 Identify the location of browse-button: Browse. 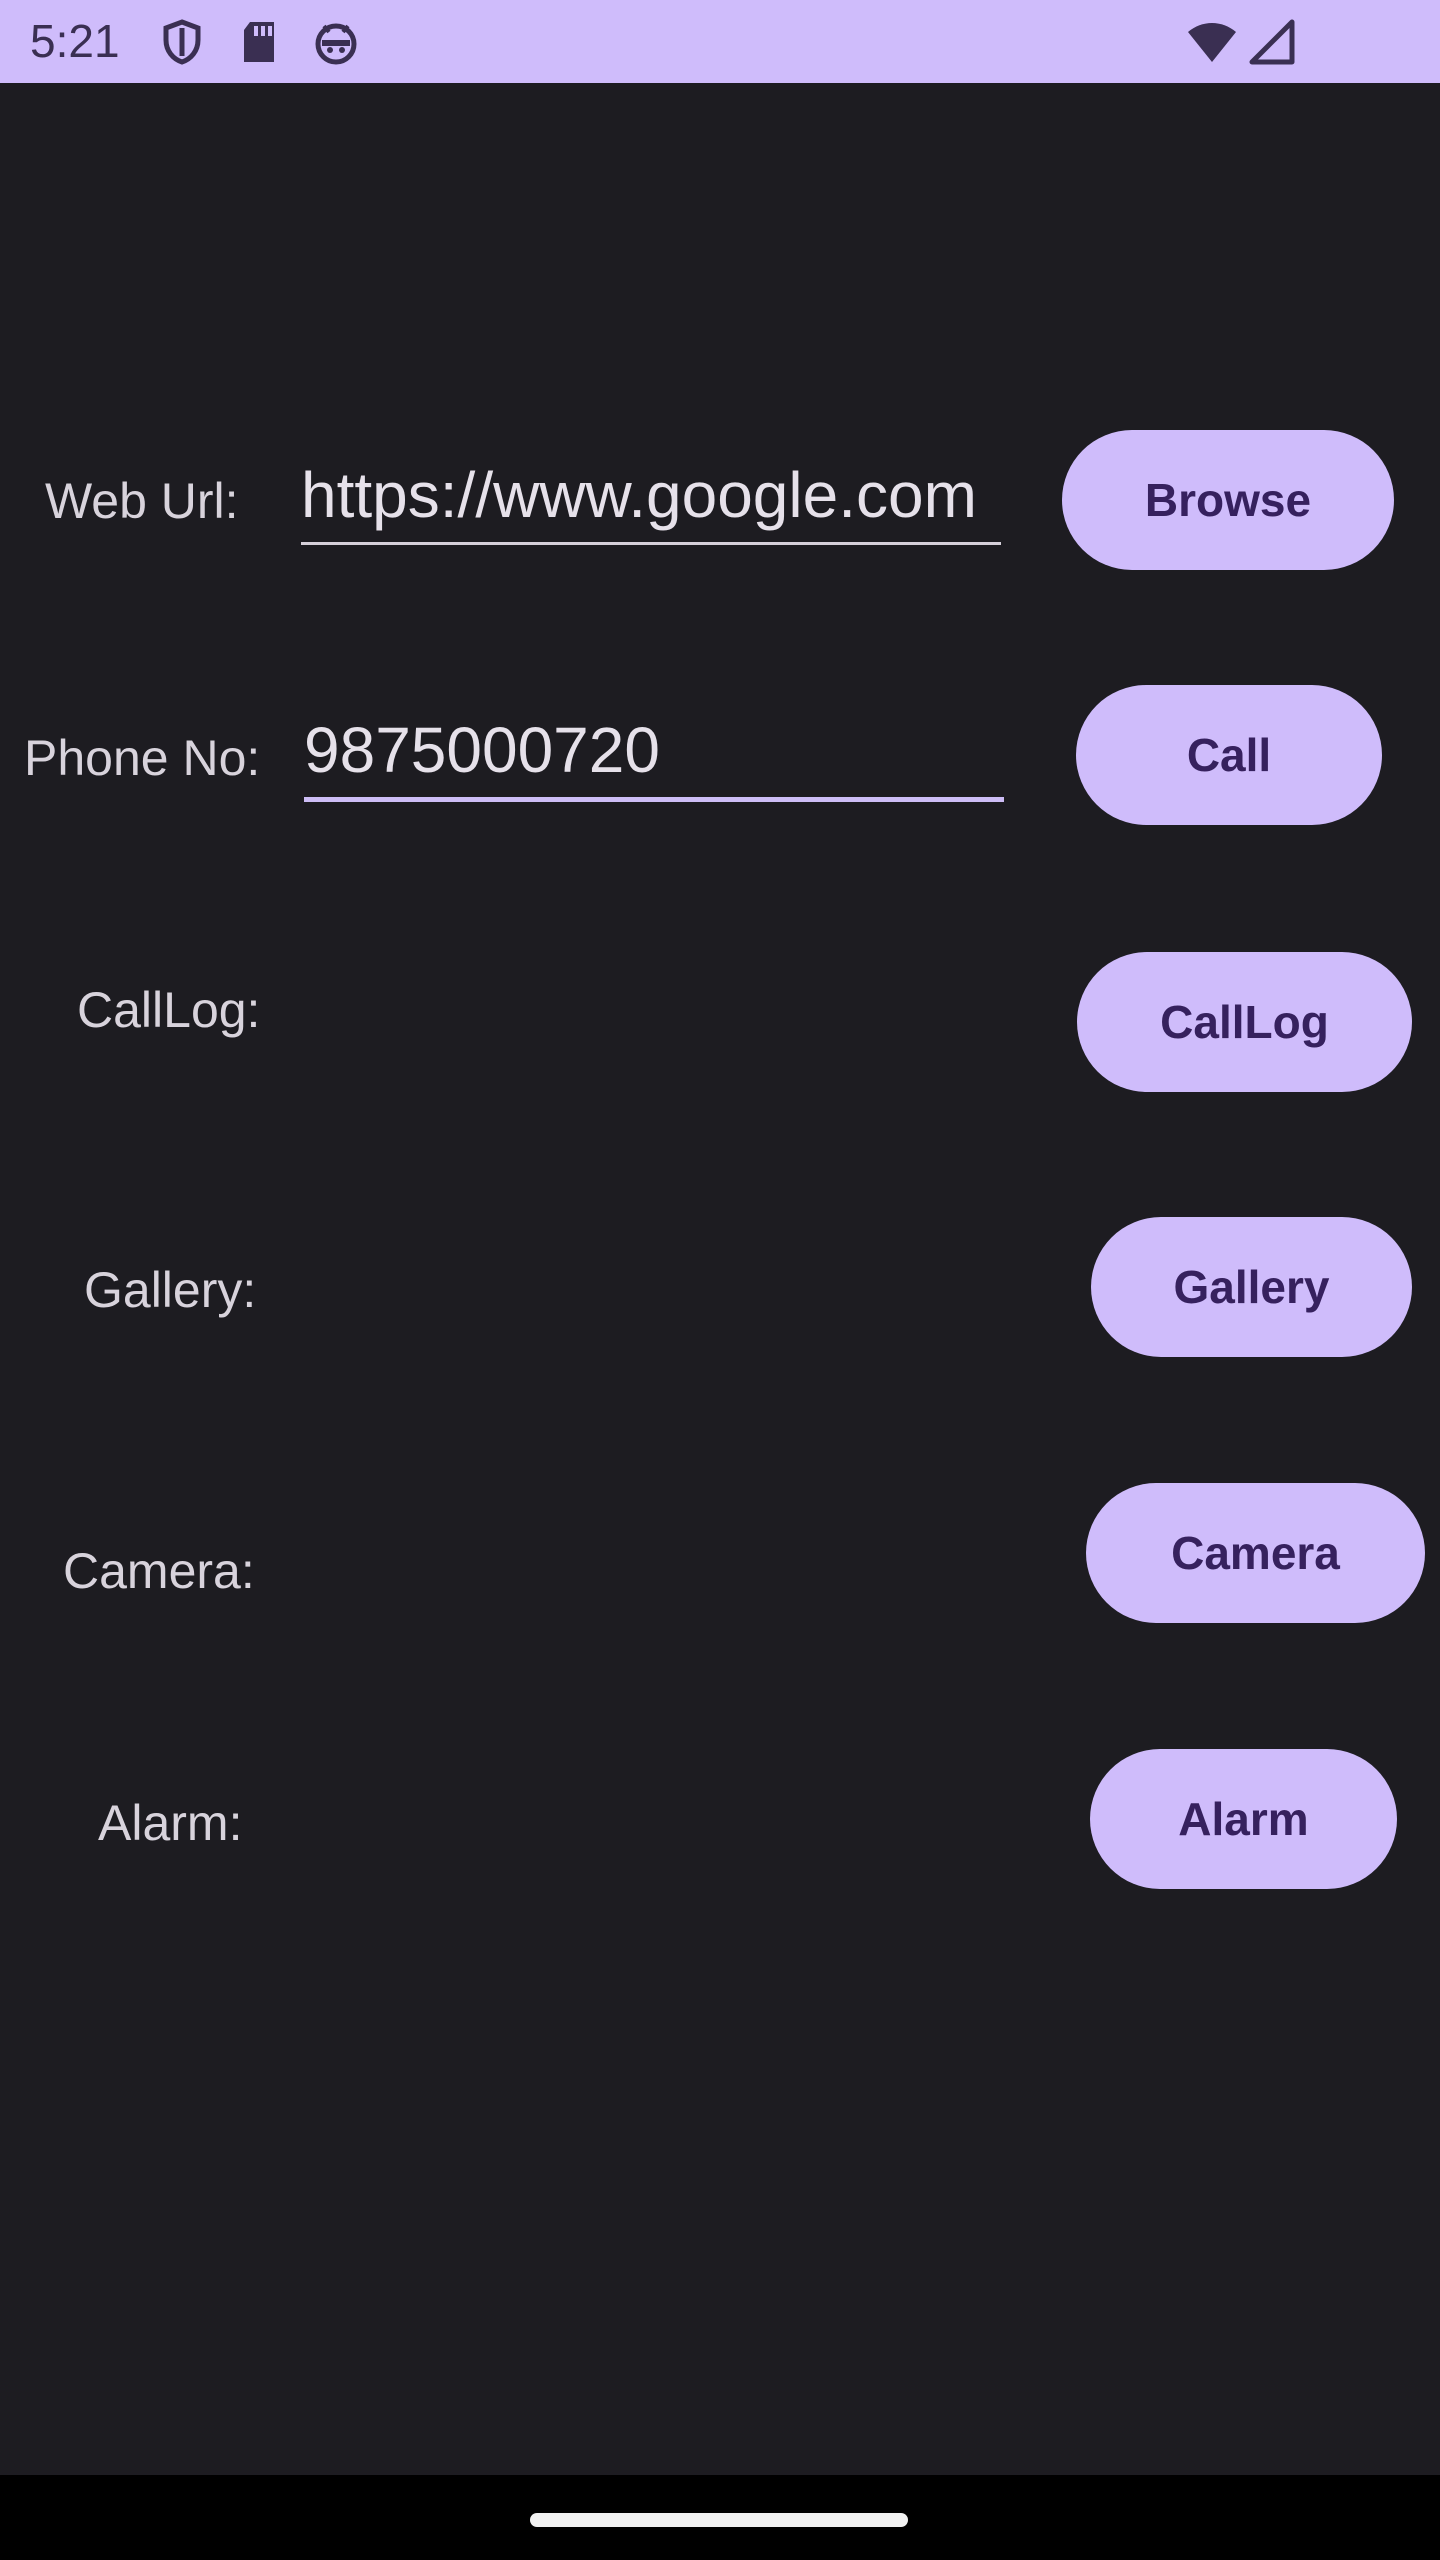
(1228, 500).